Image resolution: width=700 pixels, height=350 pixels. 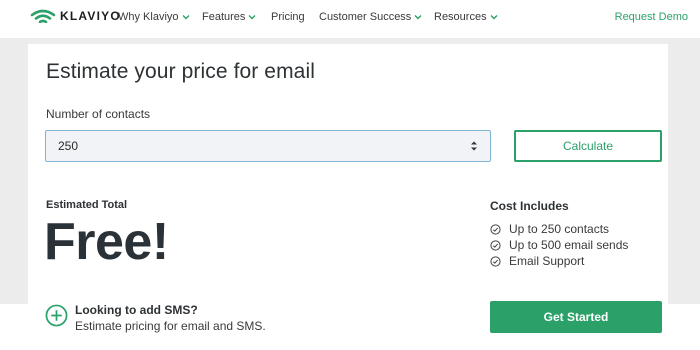 What do you see at coordinates (224, 17) in the screenshot?
I see `nav-item-label: Features` at bounding box center [224, 17].